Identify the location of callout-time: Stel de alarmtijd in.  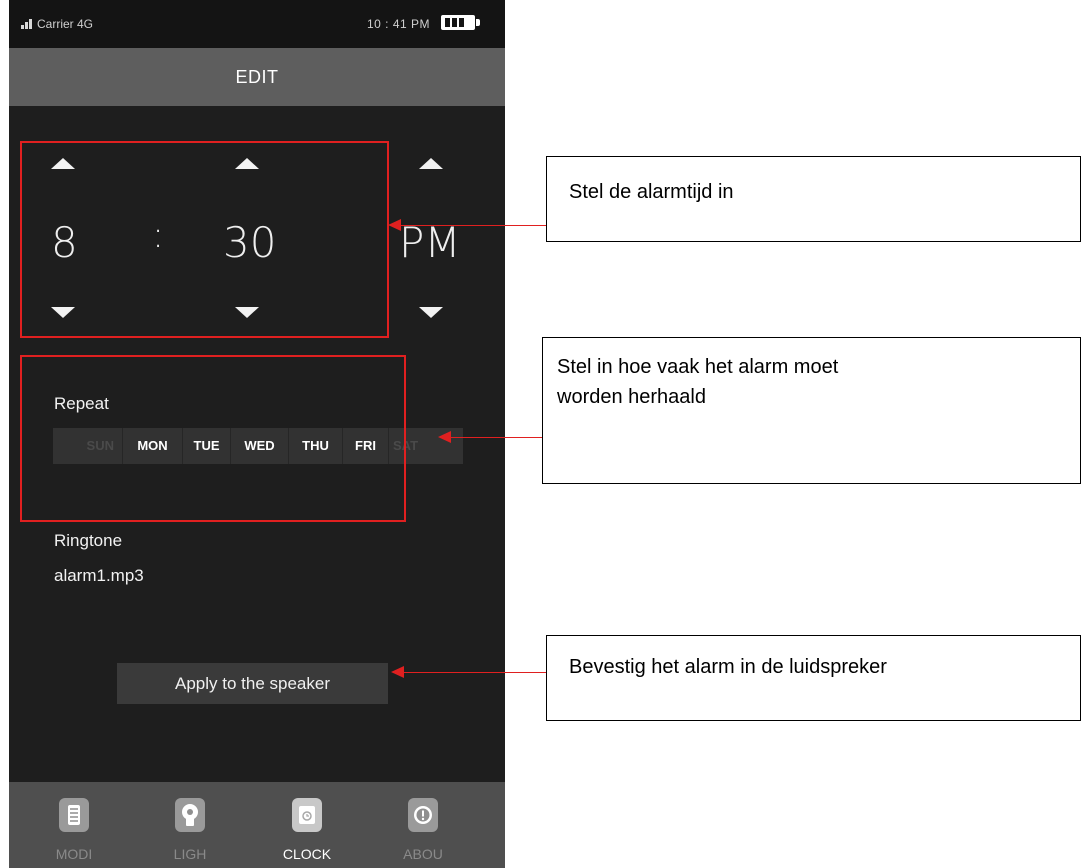
(813, 199).